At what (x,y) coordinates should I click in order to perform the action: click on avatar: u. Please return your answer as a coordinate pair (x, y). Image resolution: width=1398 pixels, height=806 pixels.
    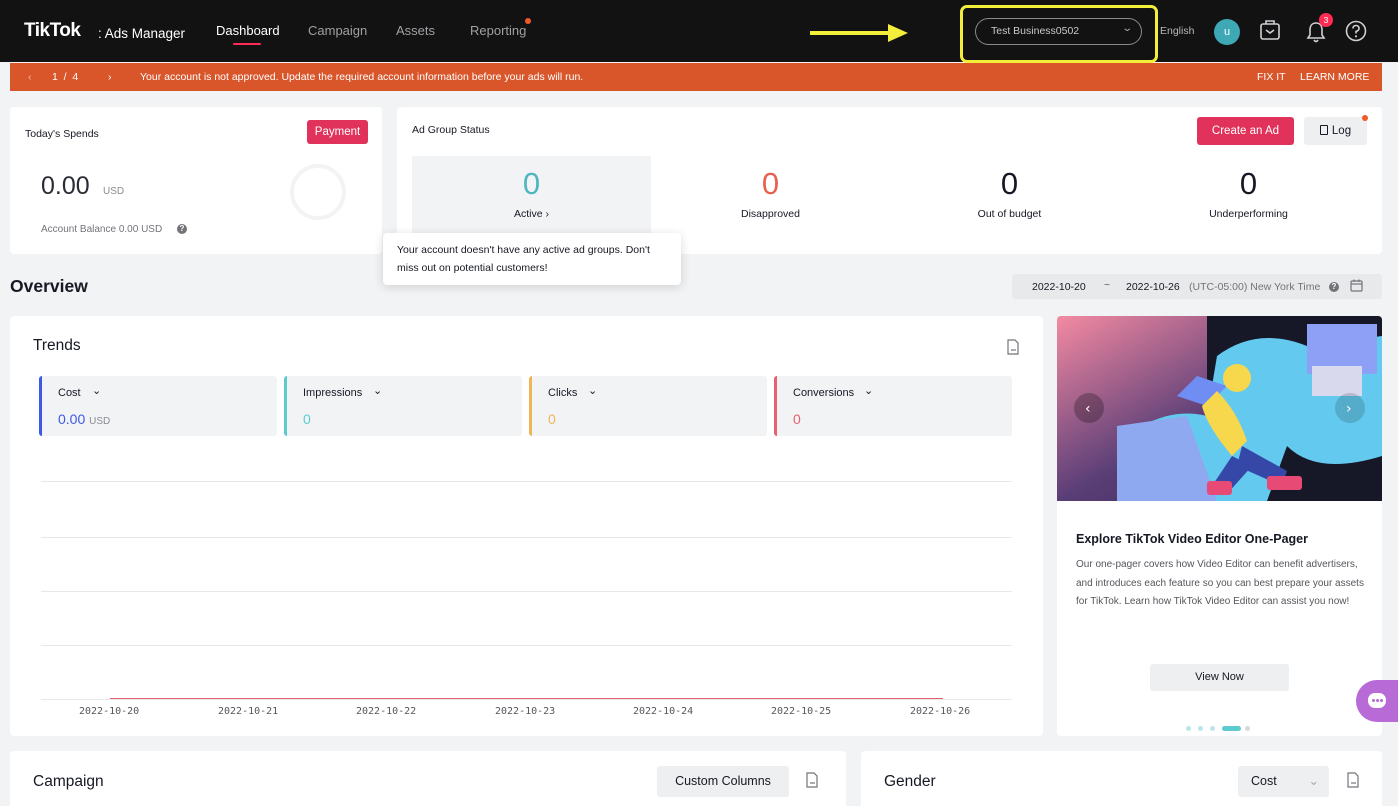
    Looking at the image, I should click on (1227, 32).